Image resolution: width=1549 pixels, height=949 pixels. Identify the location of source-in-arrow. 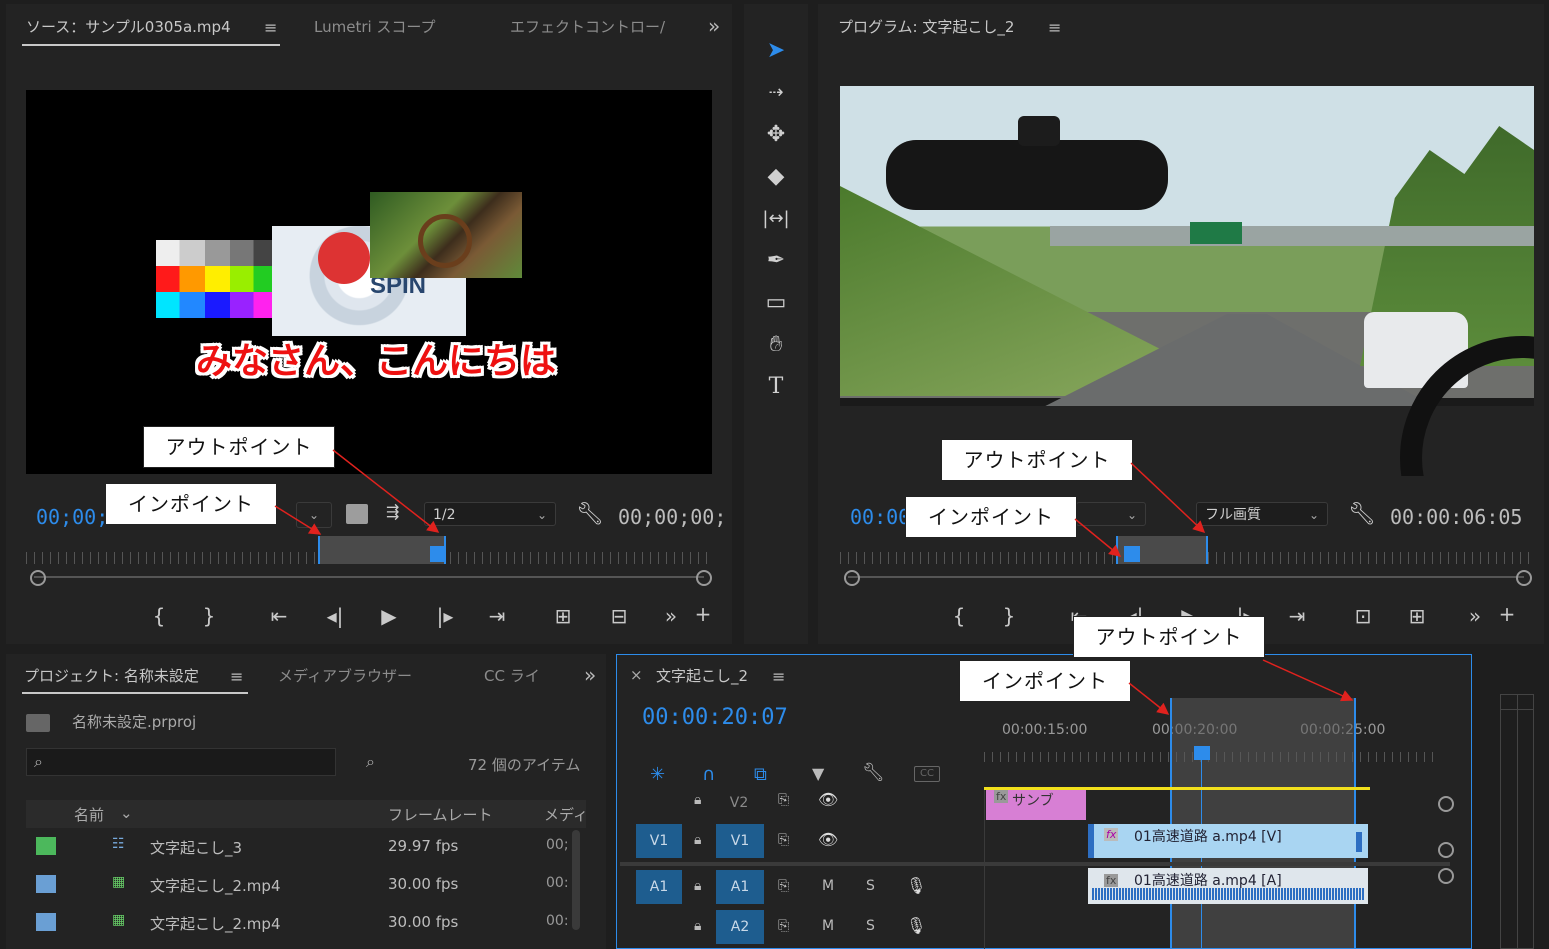
(298, 520).